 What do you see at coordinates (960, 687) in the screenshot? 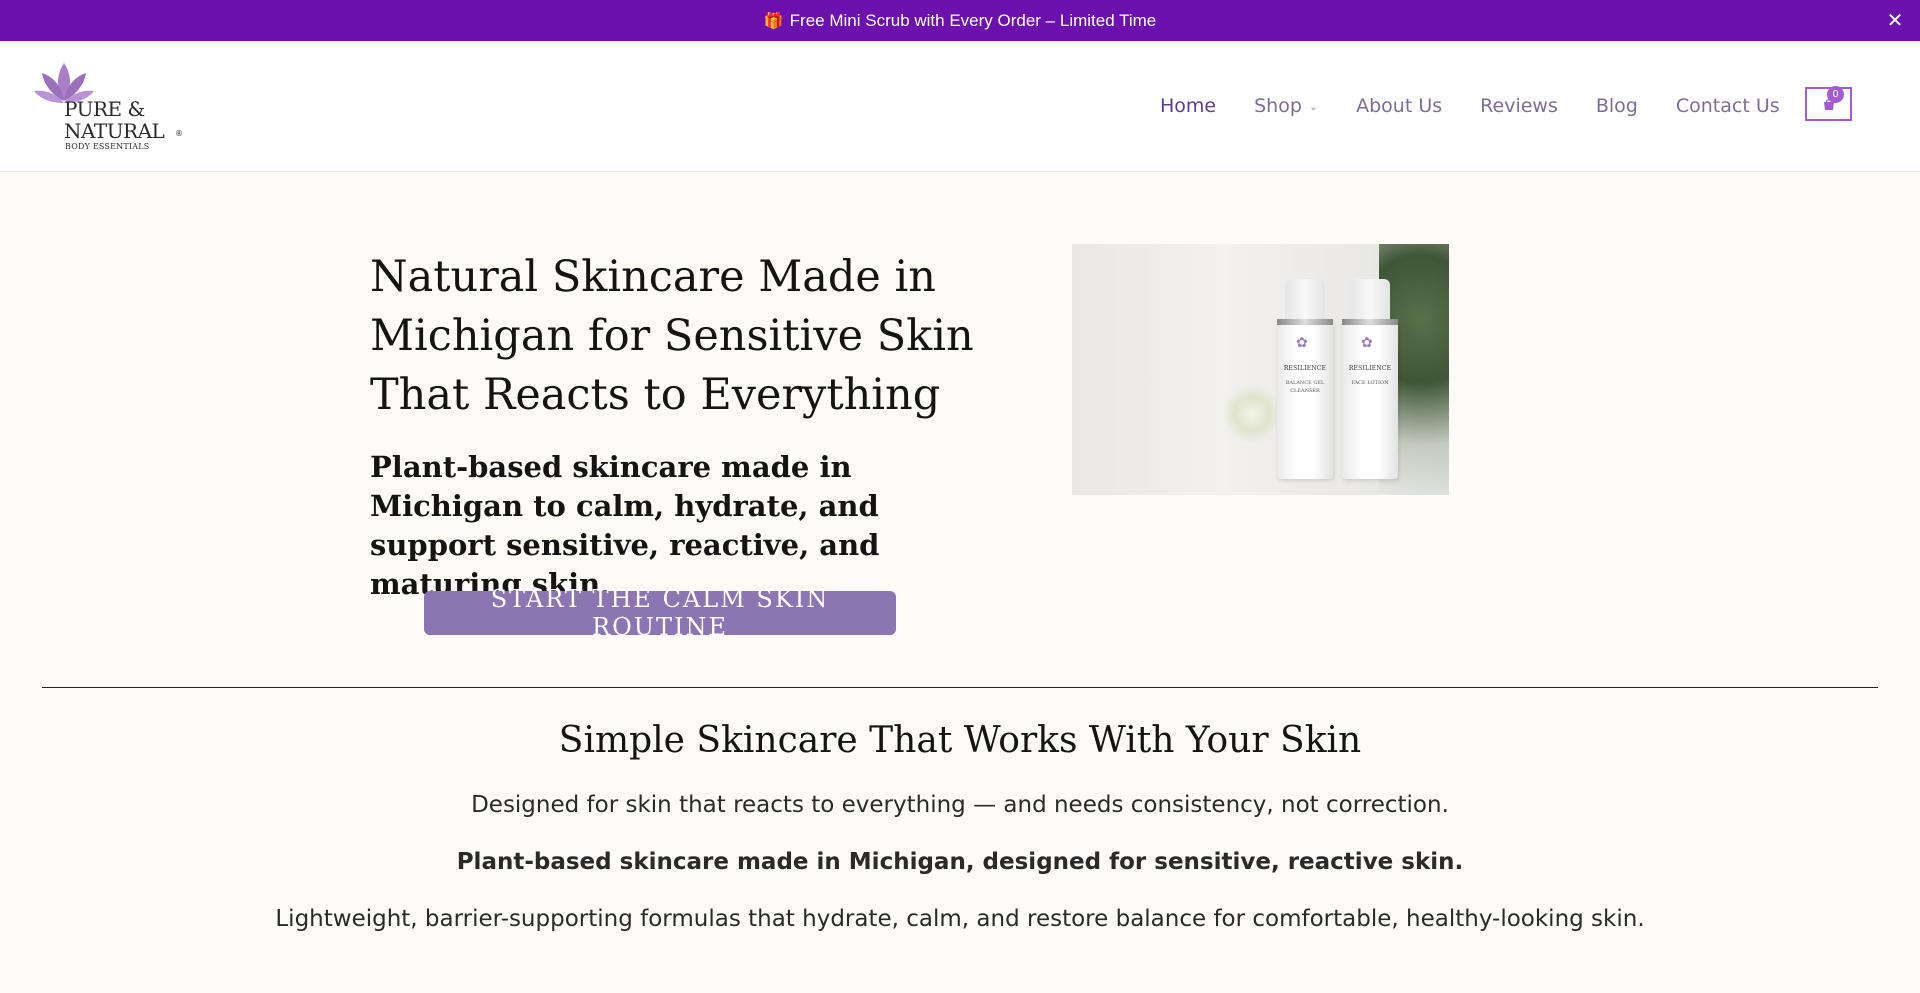
I see `section-divider` at bounding box center [960, 687].